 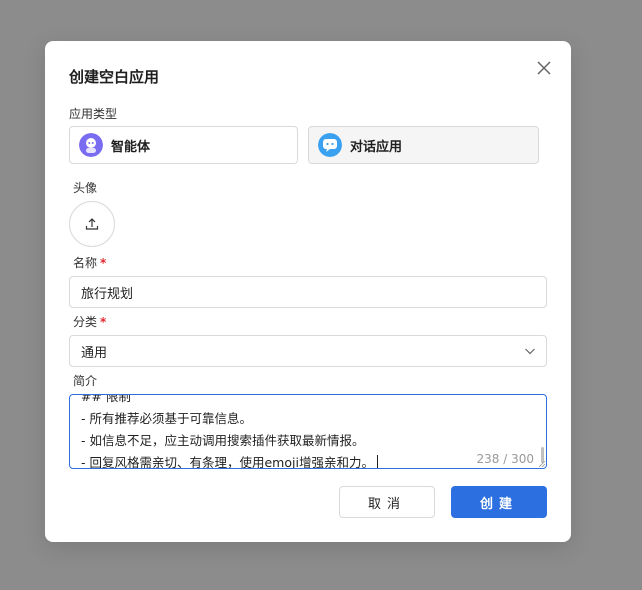 What do you see at coordinates (330, 145) in the screenshot?
I see `chat-app-icon` at bounding box center [330, 145].